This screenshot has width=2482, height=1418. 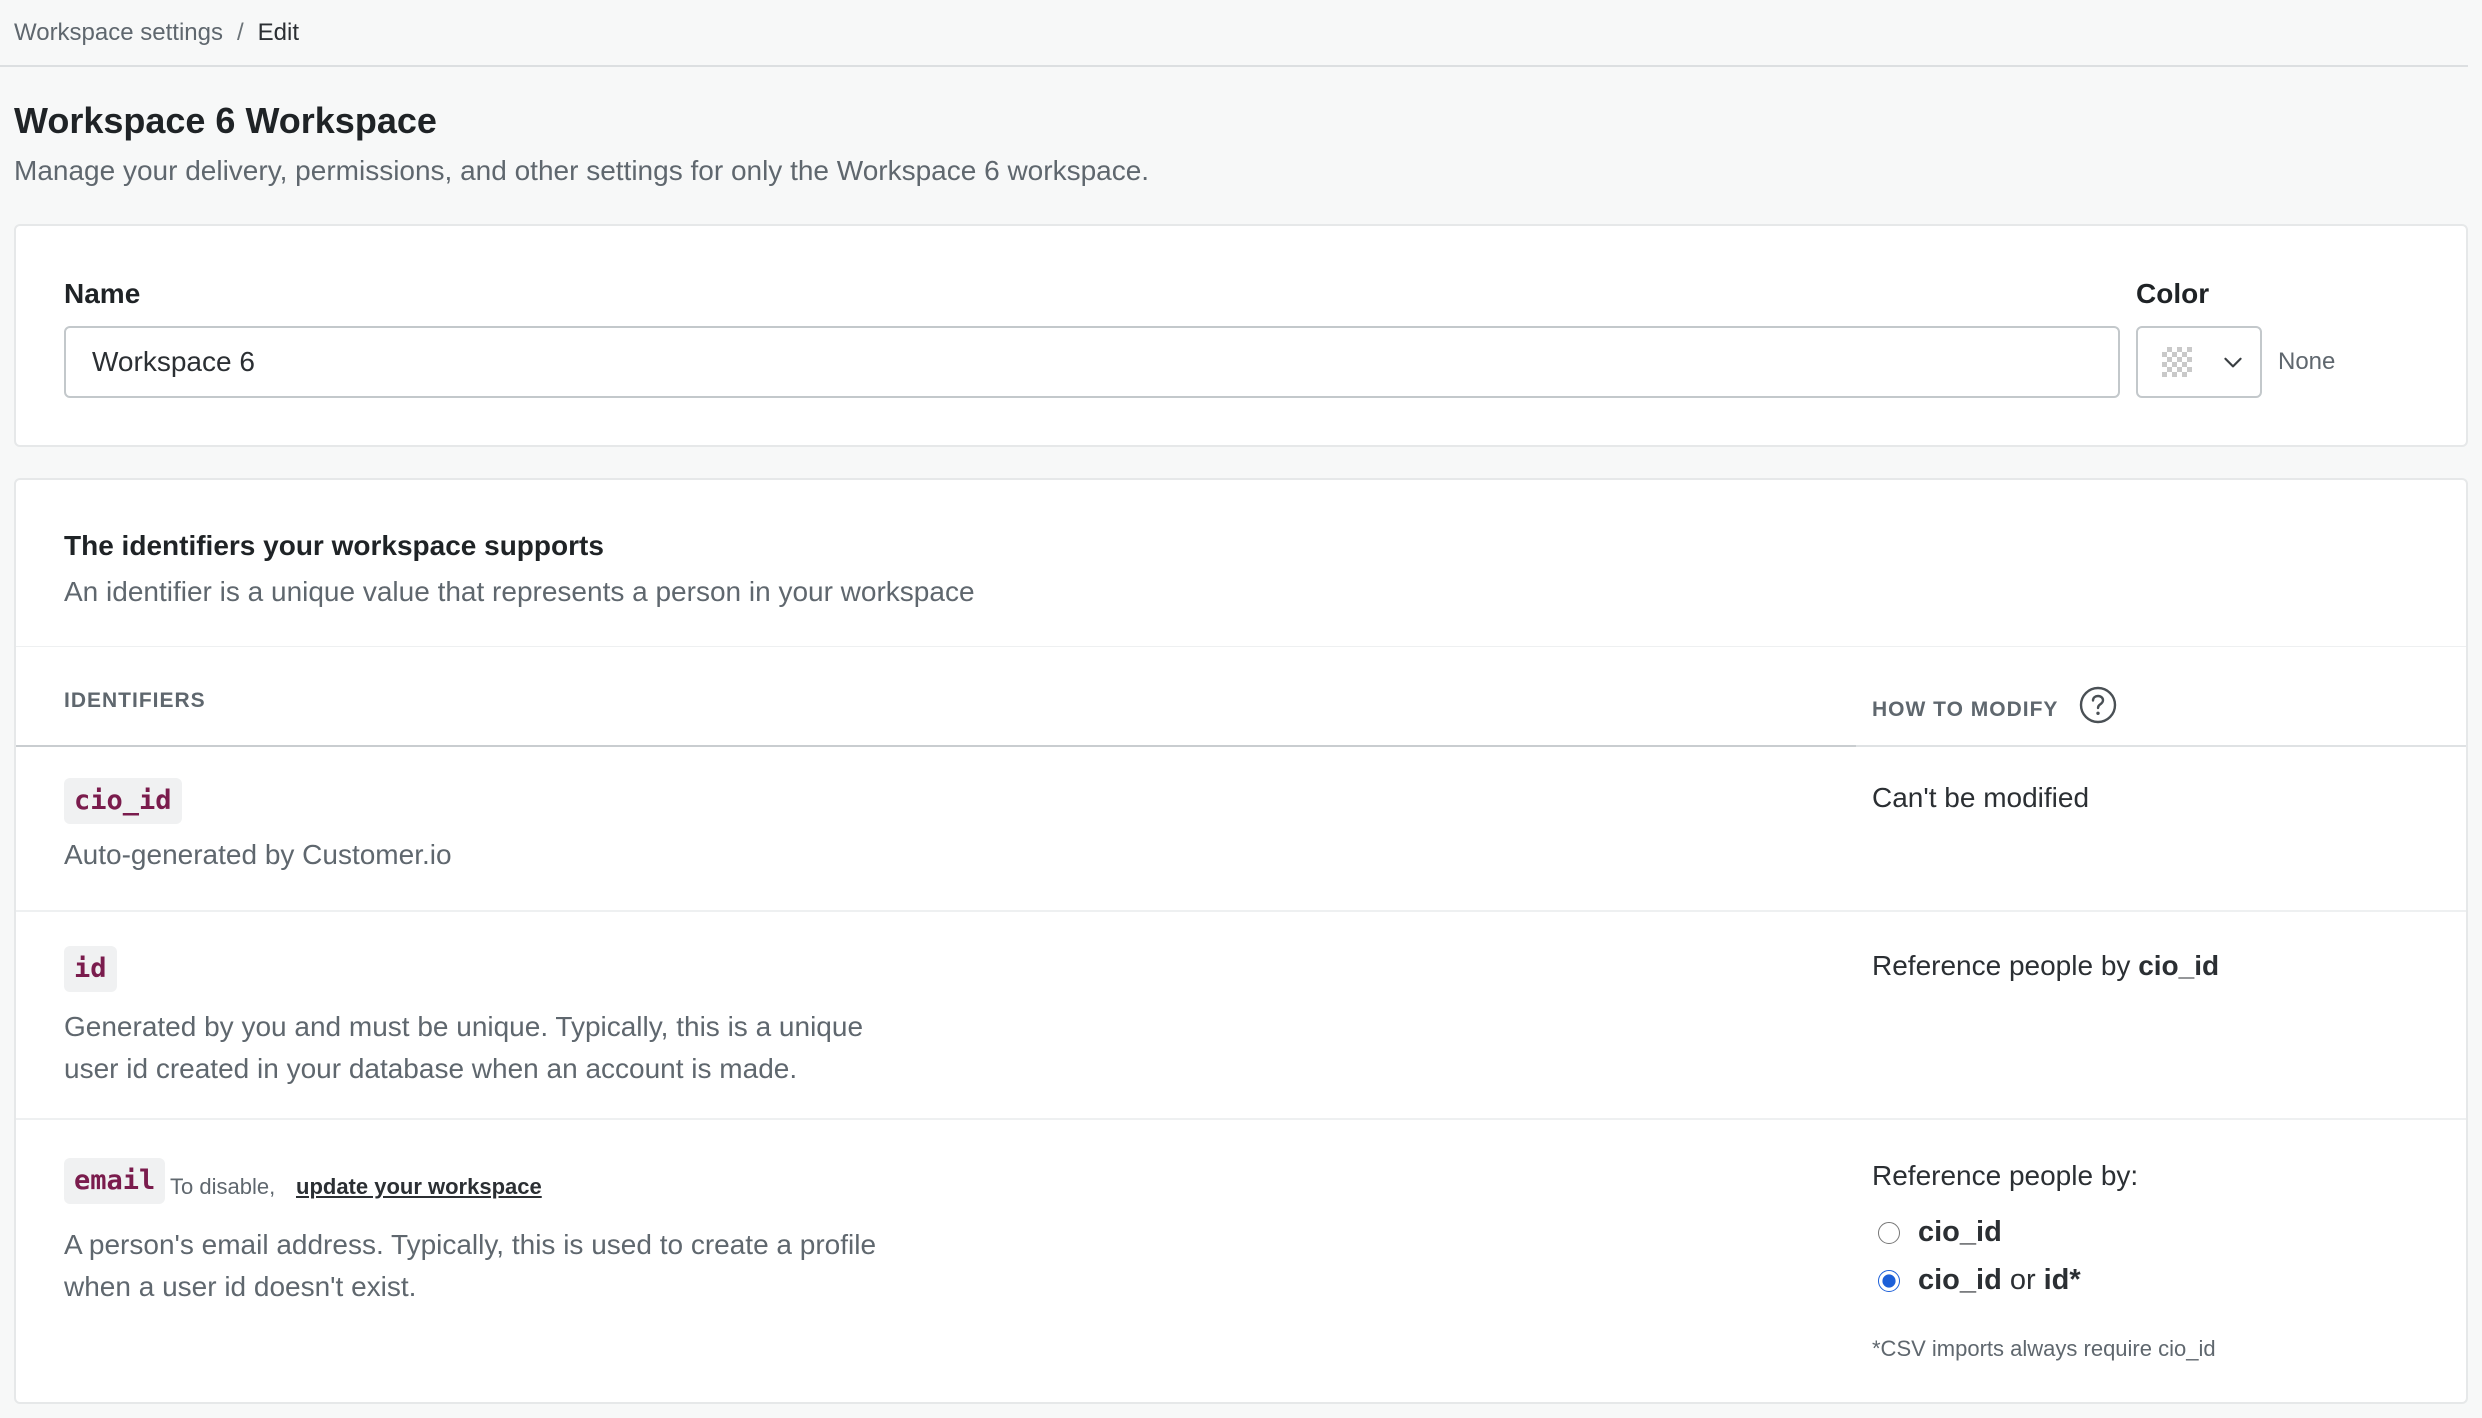 What do you see at coordinates (2199, 362) in the screenshot?
I see `color-picker-dropdown` at bounding box center [2199, 362].